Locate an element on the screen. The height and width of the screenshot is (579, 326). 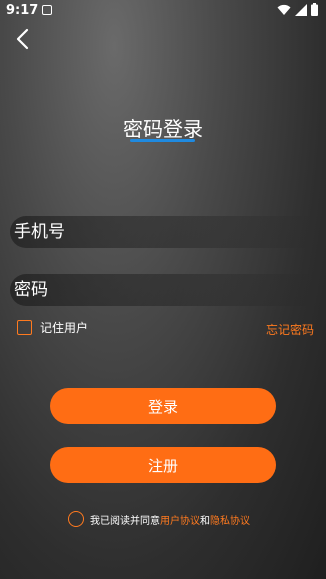
password-field is located at coordinates (162, 290).